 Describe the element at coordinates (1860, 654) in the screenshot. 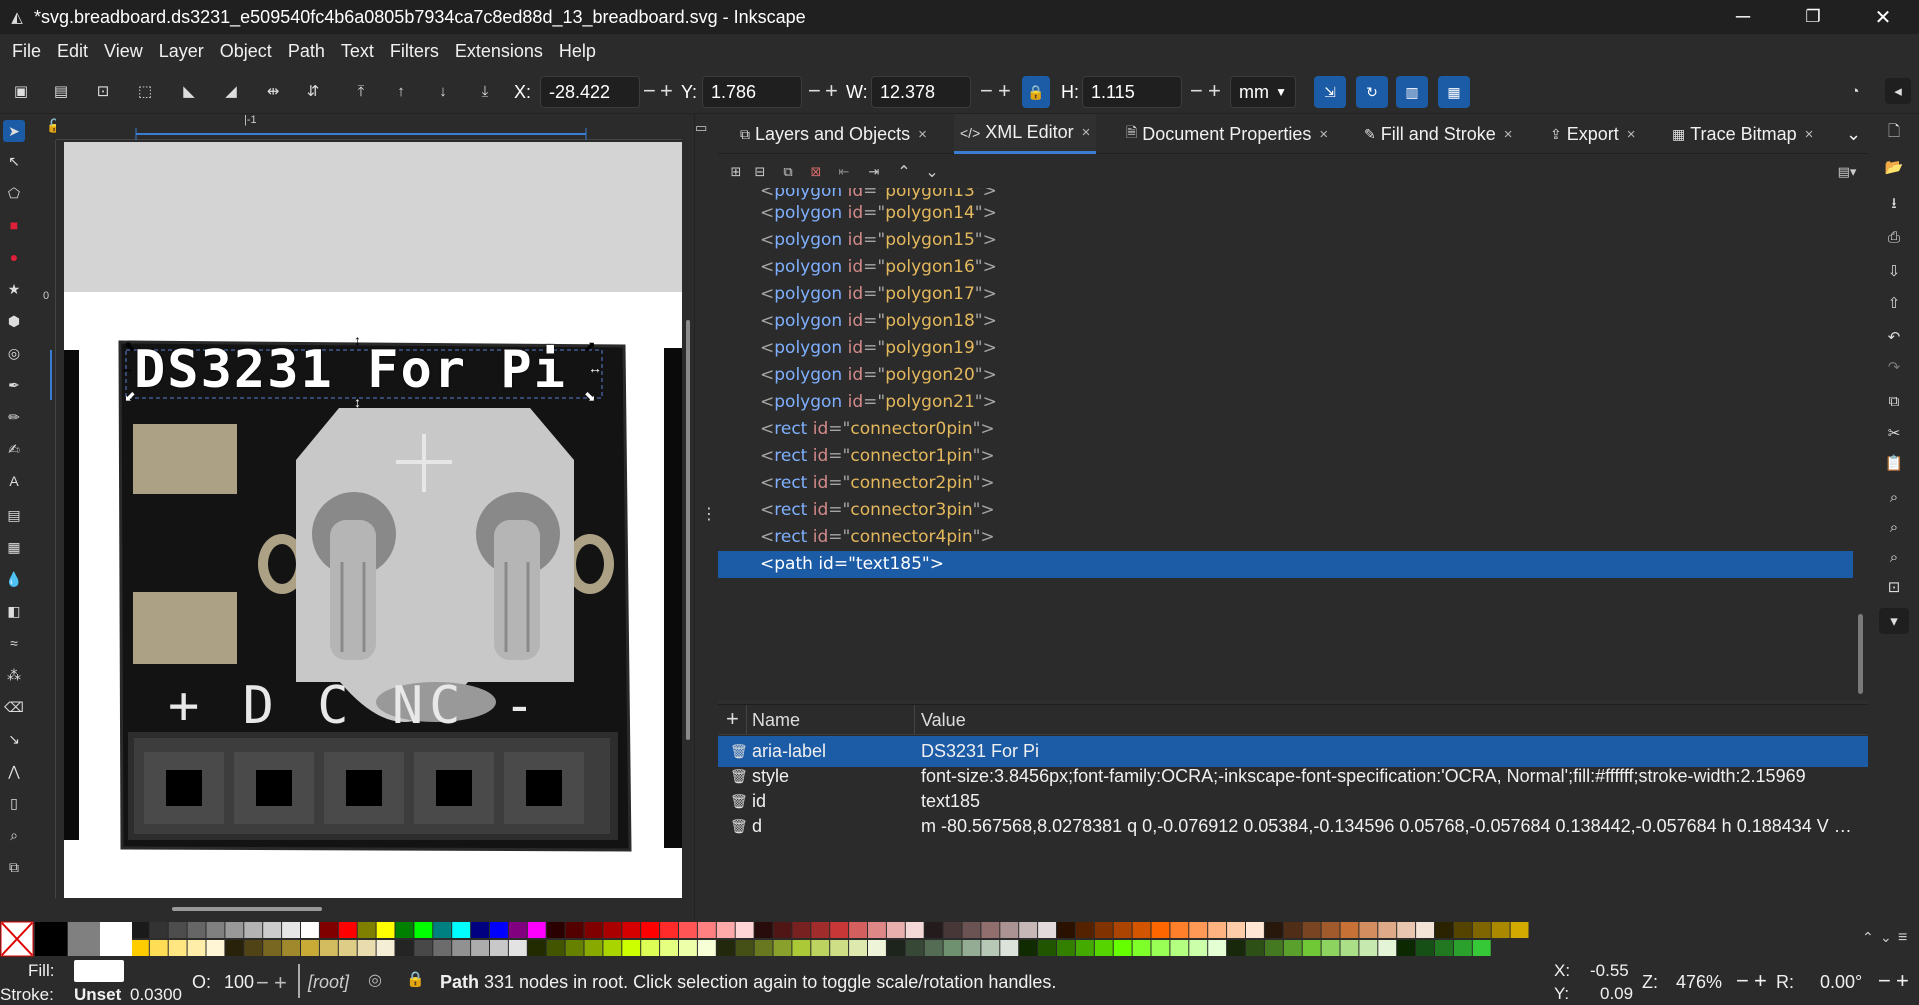

I see `xml-scroll-thumb` at that location.